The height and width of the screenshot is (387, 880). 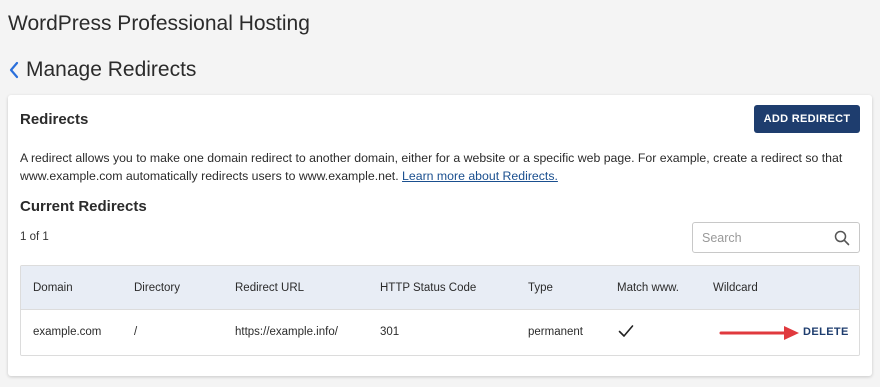 I want to click on result-count: 1 of 1, so click(x=34, y=237).